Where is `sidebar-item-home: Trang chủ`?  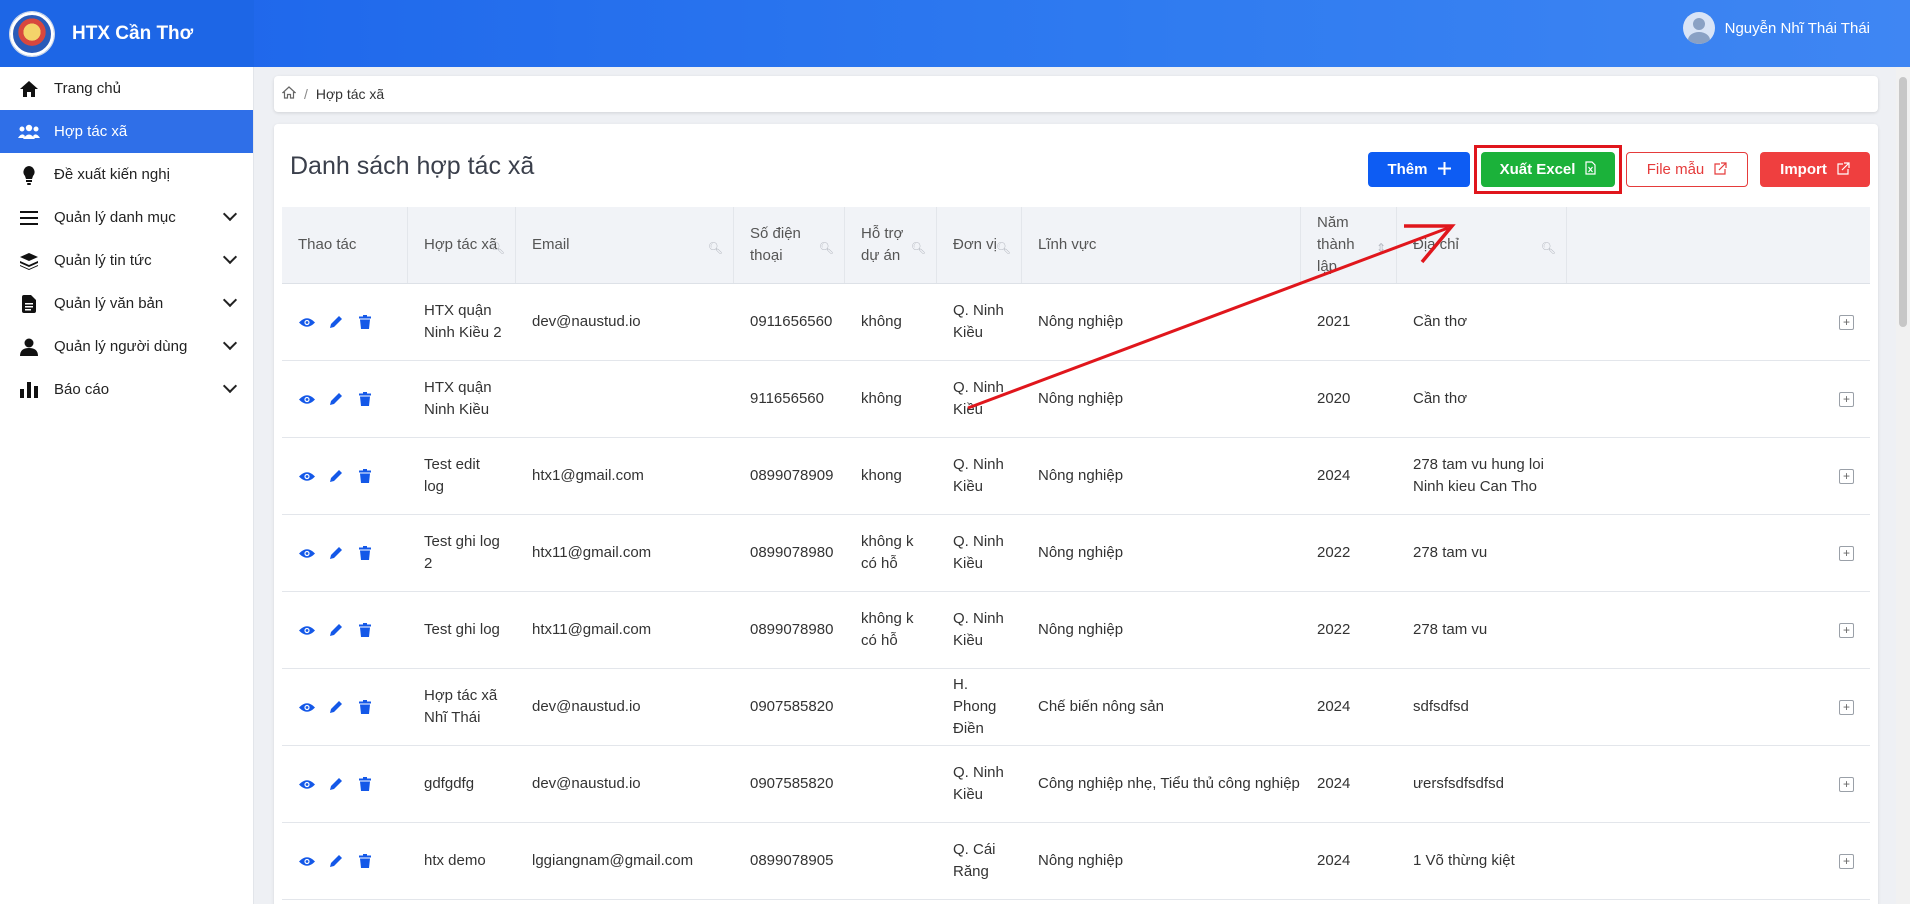
sidebar-item-home: Trang chủ is located at coordinates (126, 88).